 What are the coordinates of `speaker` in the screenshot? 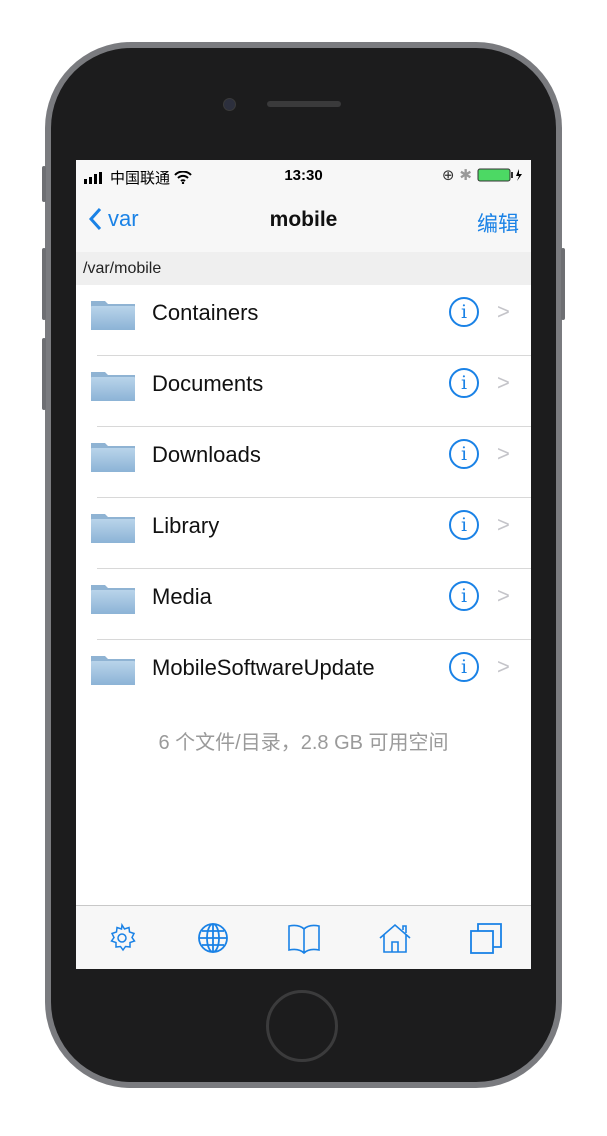 It's located at (304, 104).